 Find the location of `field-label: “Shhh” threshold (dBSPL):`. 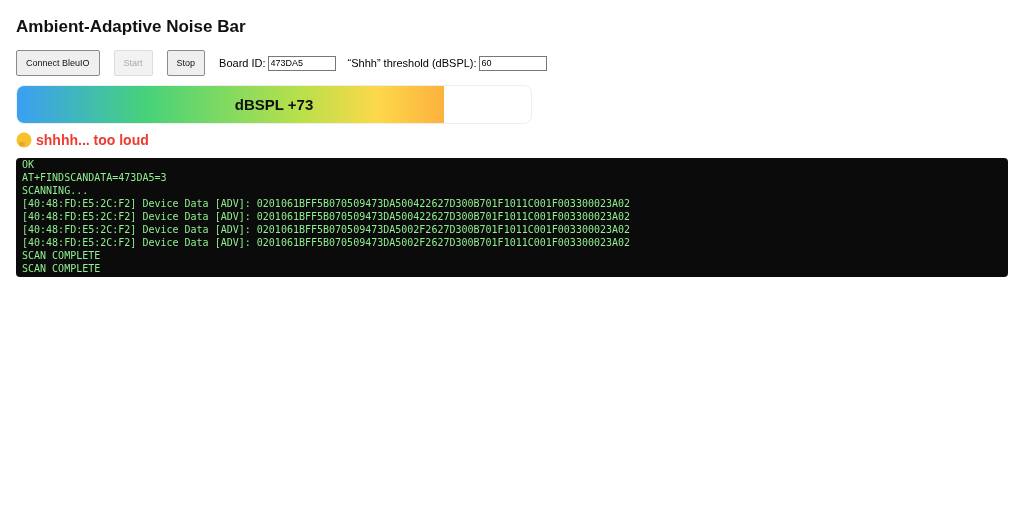

field-label: “Shhh” threshold (dBSPL): is located at coordinates (412, 63).